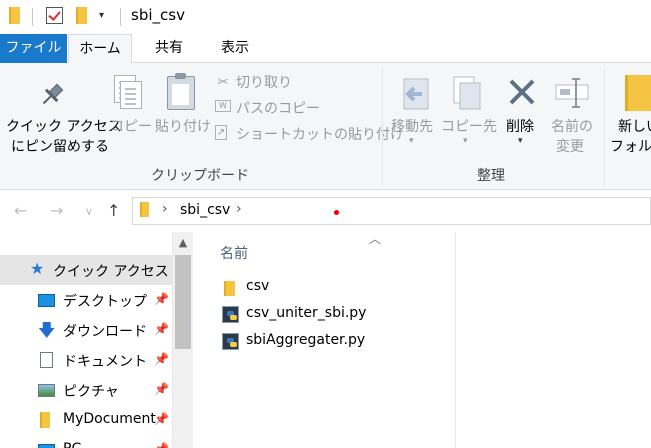 Image resolution: width=651 pixels, height=448 pixels. What do you see at coordinates (46, 446) in the screenshot?
I see `pc-icon` at bounding box center [46, 446].